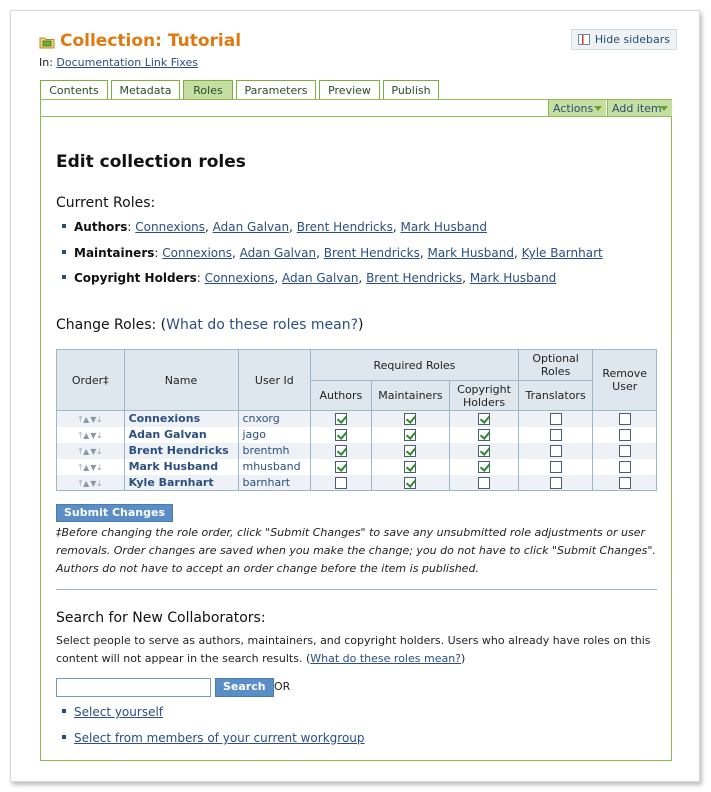 The image size is (711, 792). What do you see at coordinates (411, 89) in the screenshot?
I see `tab-publish: Publish` at bounding box center [411, 89].